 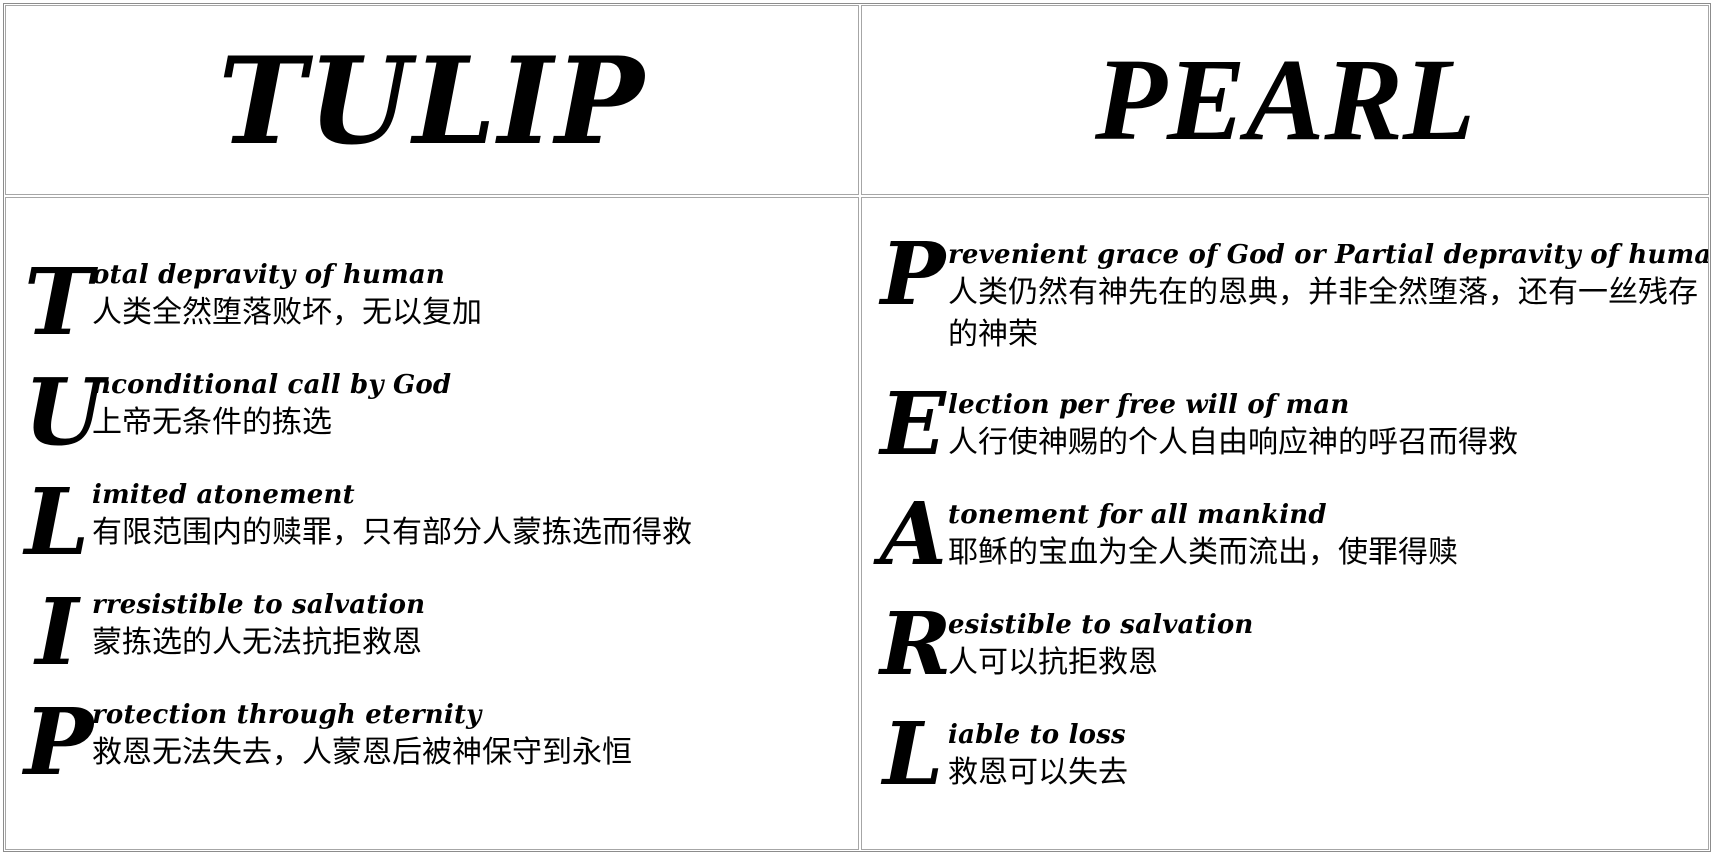 What do you see at coordinates (287, 312) in the screenshot?
I see `chinese-text: 人类全然堕落败坏，无以复加` at bounding box center [287, 312].